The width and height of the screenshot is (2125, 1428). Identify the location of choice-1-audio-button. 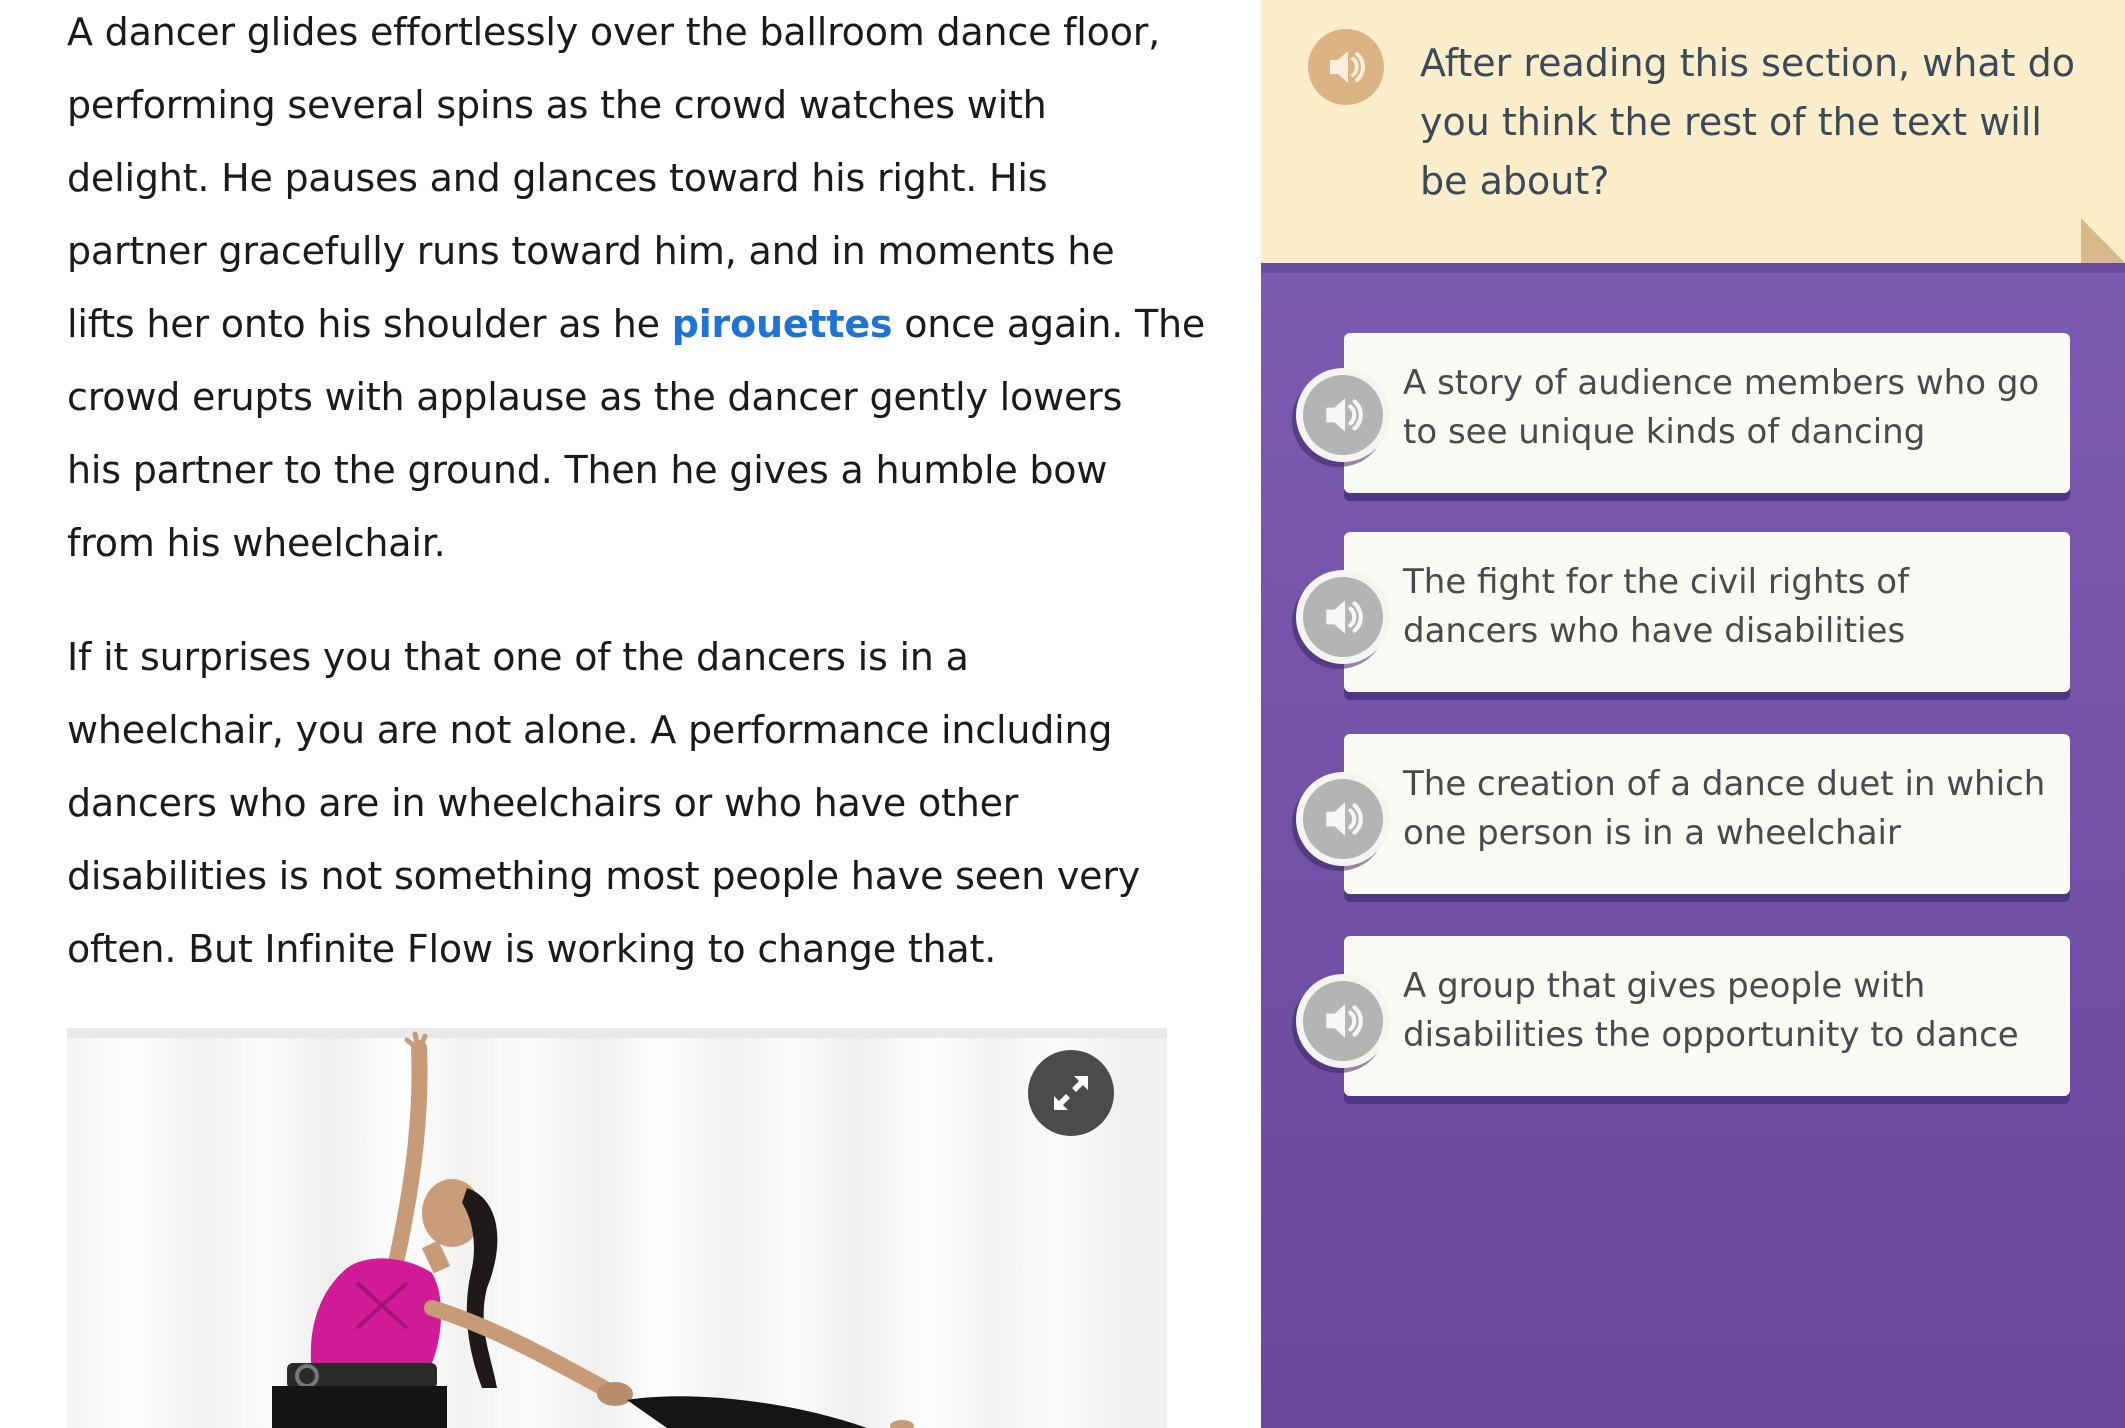
(1343, 415).